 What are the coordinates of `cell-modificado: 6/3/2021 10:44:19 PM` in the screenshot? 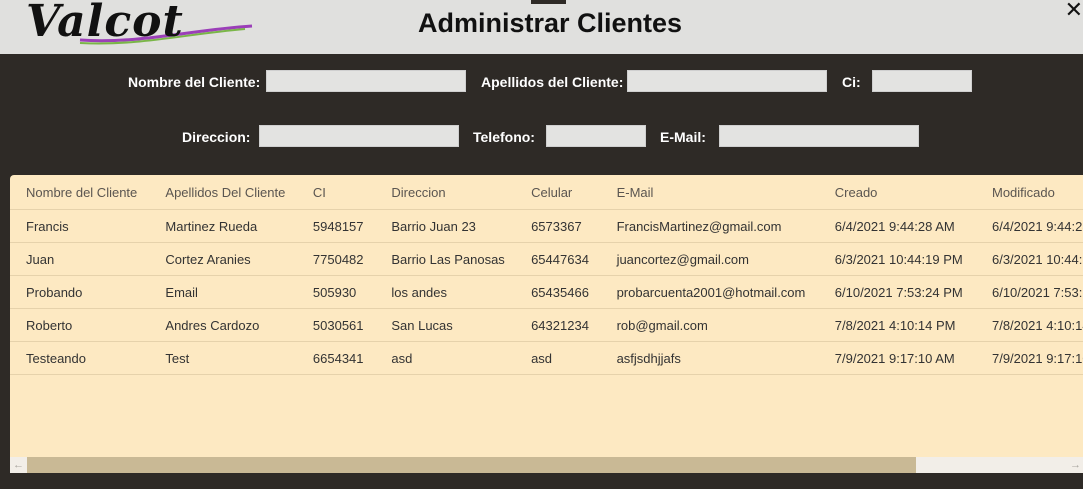 It's located at (1037, 259).